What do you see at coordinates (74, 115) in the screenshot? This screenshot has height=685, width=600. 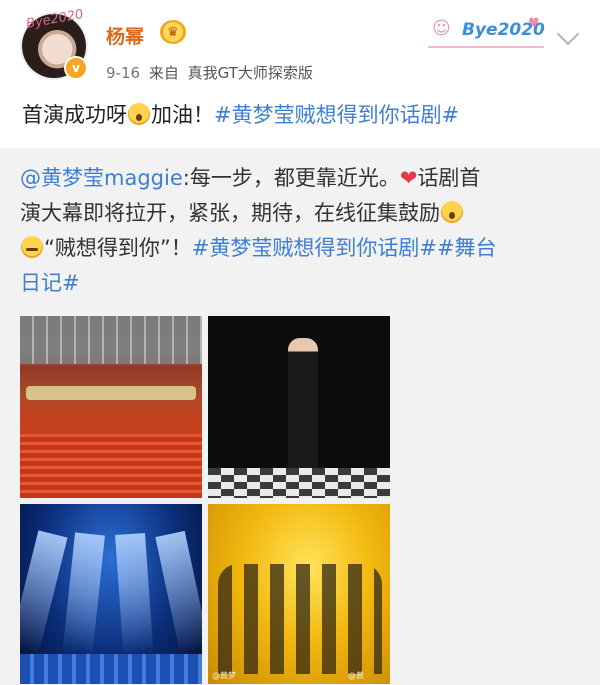 I see `post-text-a: 首演成功呀` at bounding box center [74, 115].